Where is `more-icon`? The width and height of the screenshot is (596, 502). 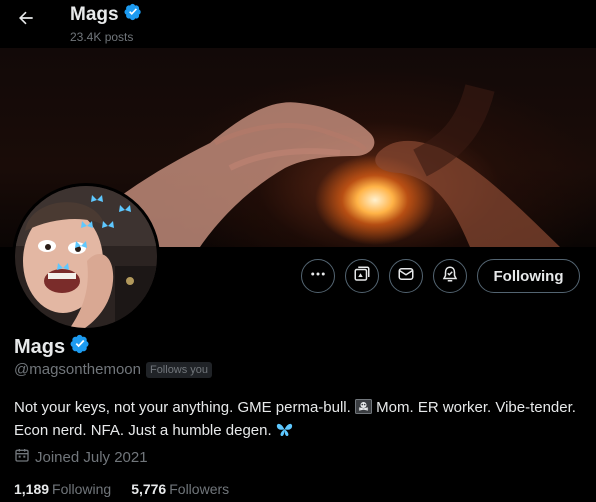 more-icon is located at coordinates (318, 276).